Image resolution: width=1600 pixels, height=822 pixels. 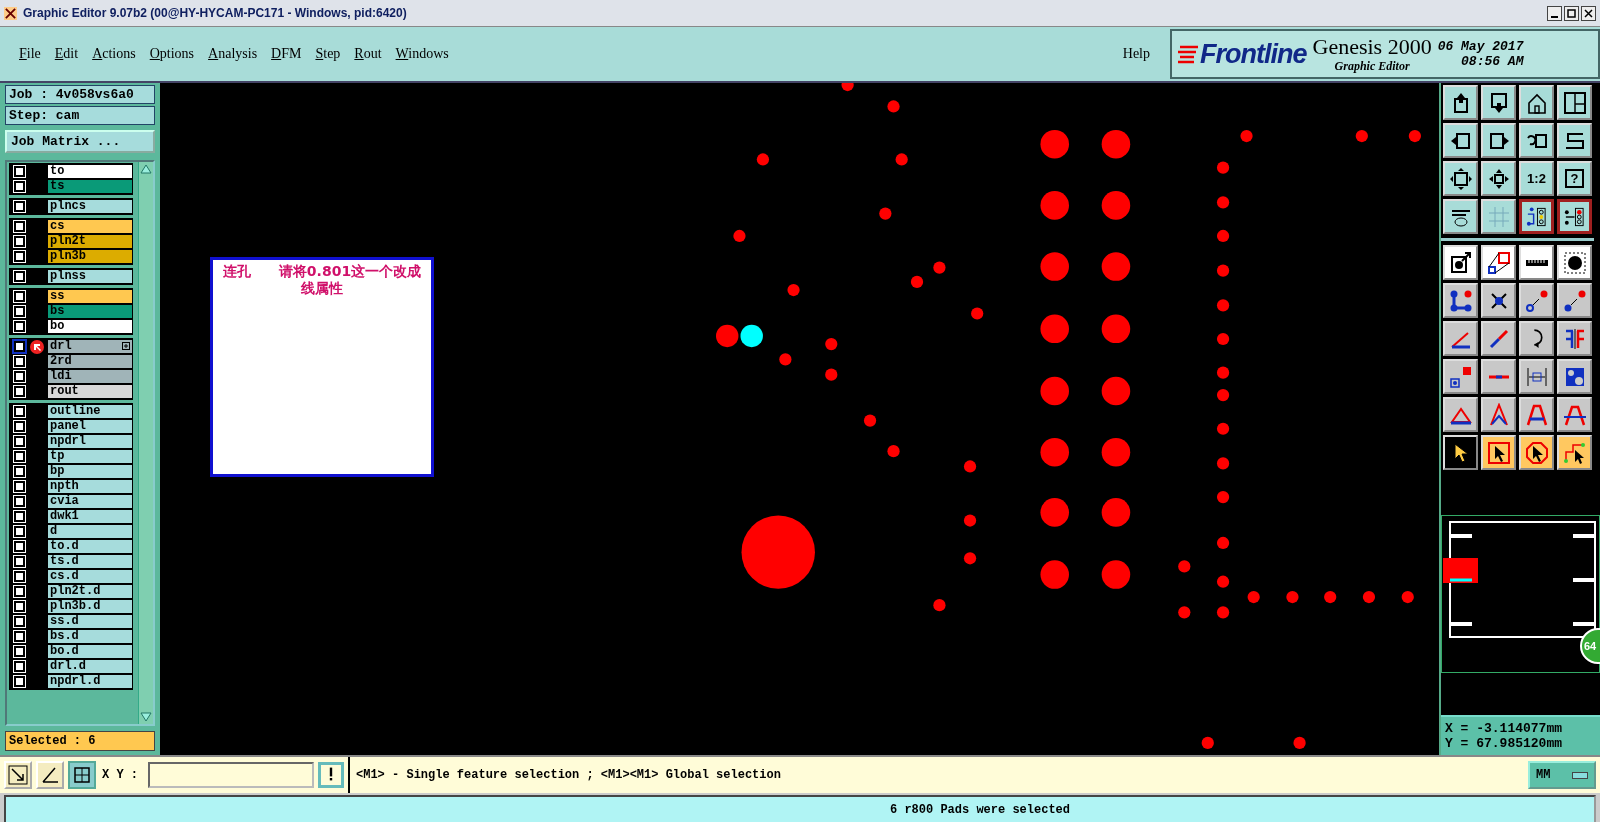 What do you see at coordinates (233, 54) in the screenshot?
I see `menu-item: Analysis` at bounding box center [233, 54].